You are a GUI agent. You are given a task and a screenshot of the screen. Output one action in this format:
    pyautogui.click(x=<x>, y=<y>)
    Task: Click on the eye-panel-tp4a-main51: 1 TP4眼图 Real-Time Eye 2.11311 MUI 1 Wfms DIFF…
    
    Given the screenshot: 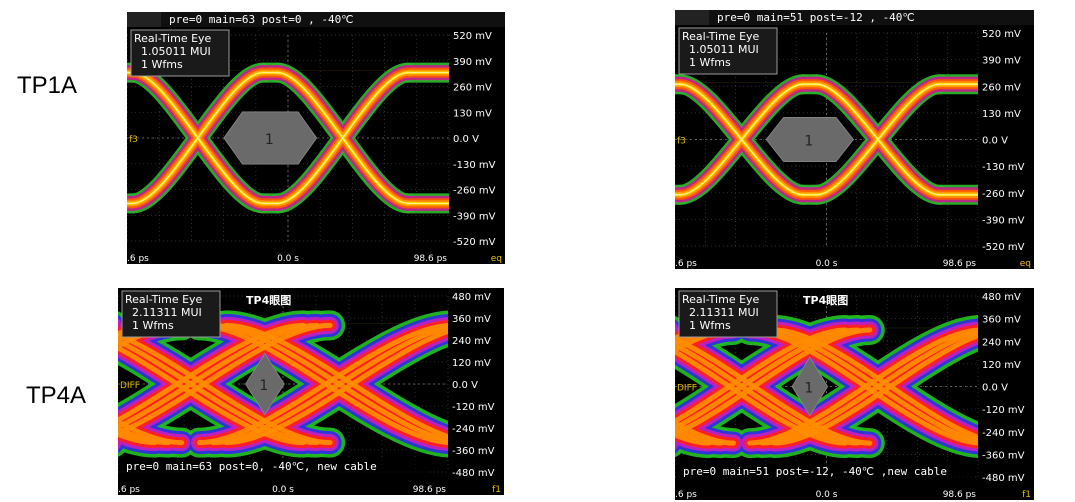 What is the action you would take?
    pyautogui.click(x=854, y=394)
    